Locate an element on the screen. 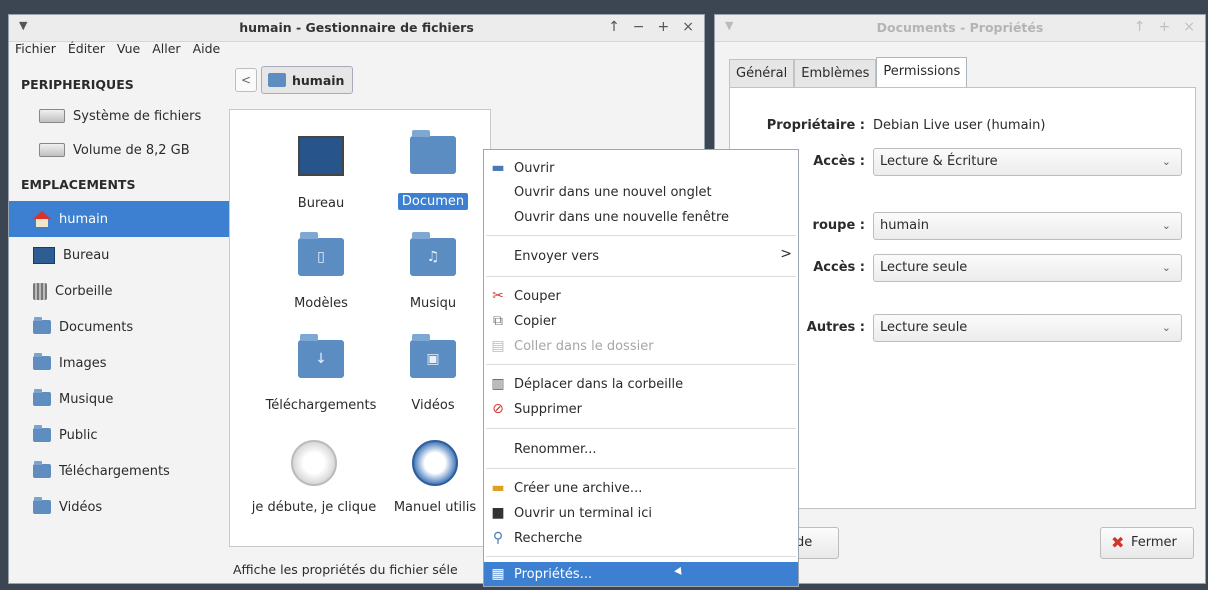 This screenshot has height=590, width=1208. paste-icon: ▤ is located at coordinates (498, 346).